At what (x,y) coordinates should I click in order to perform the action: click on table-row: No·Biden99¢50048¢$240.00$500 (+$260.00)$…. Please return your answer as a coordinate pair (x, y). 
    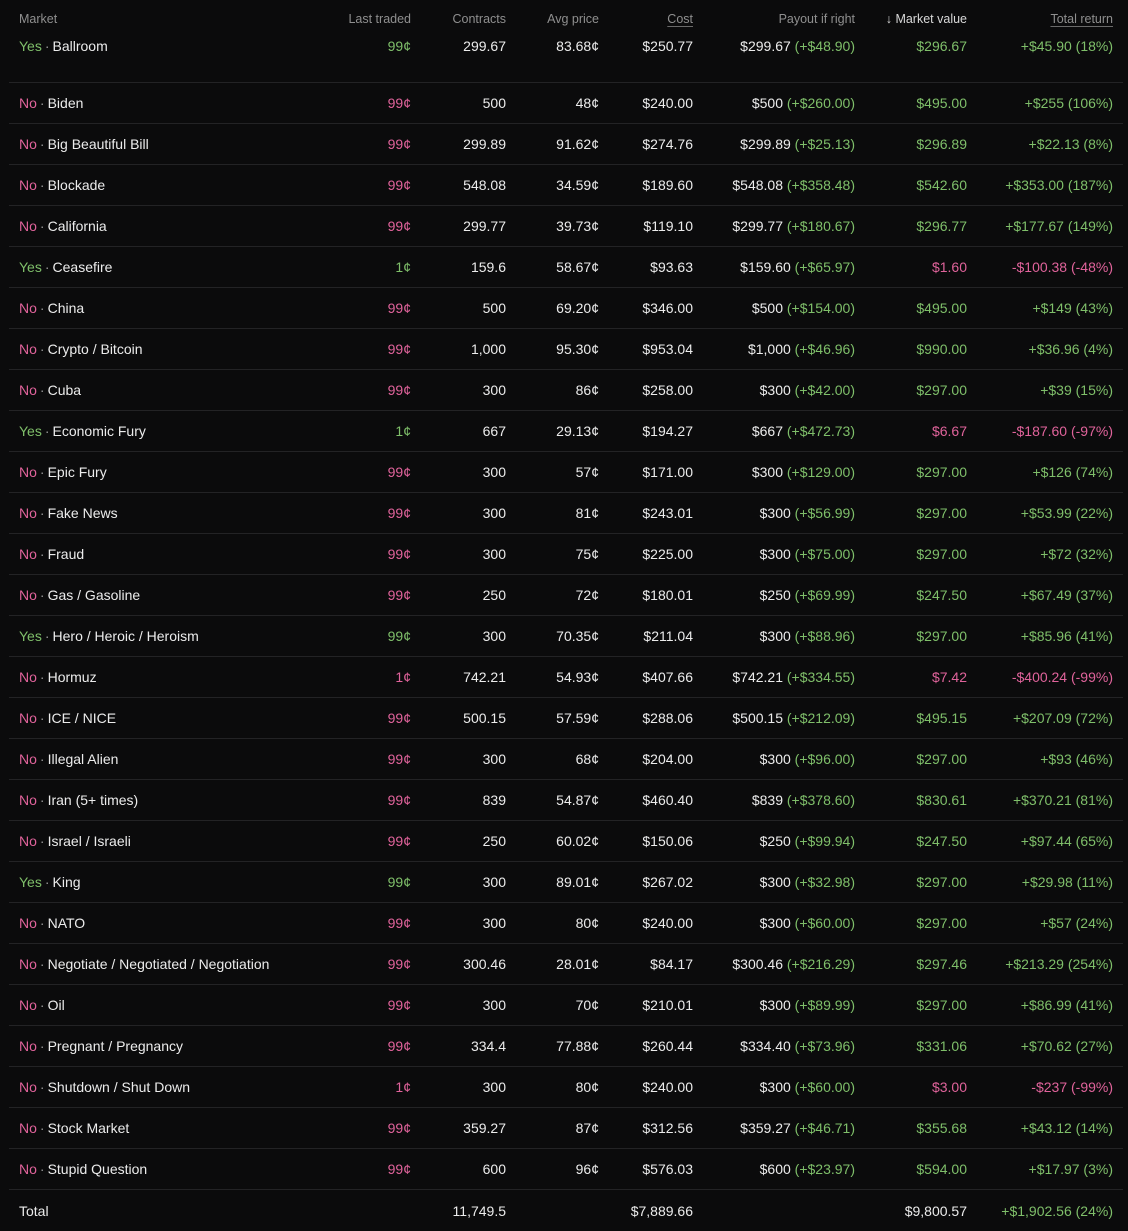
    Looking at the image, I should click on (566, 103).